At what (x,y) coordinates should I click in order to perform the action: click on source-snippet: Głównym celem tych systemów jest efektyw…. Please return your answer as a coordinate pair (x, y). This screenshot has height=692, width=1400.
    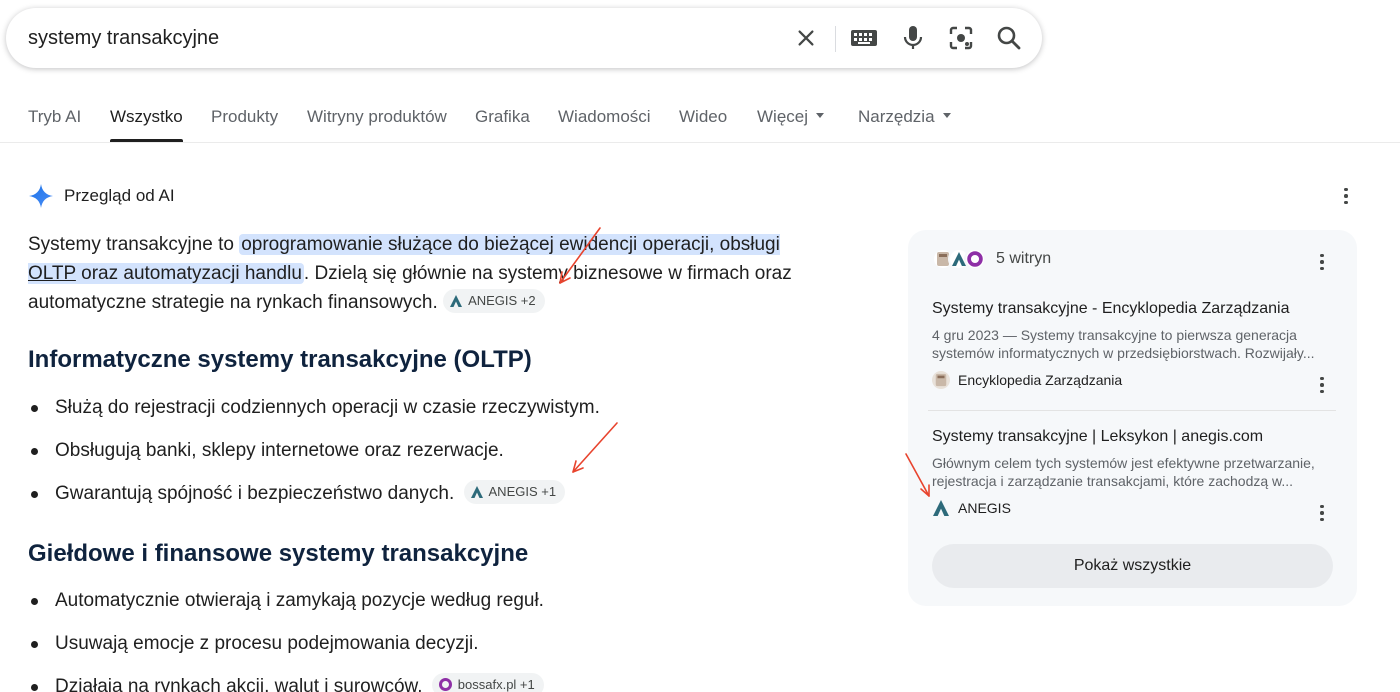
    Looking at the image, I should click on (1123, 472).